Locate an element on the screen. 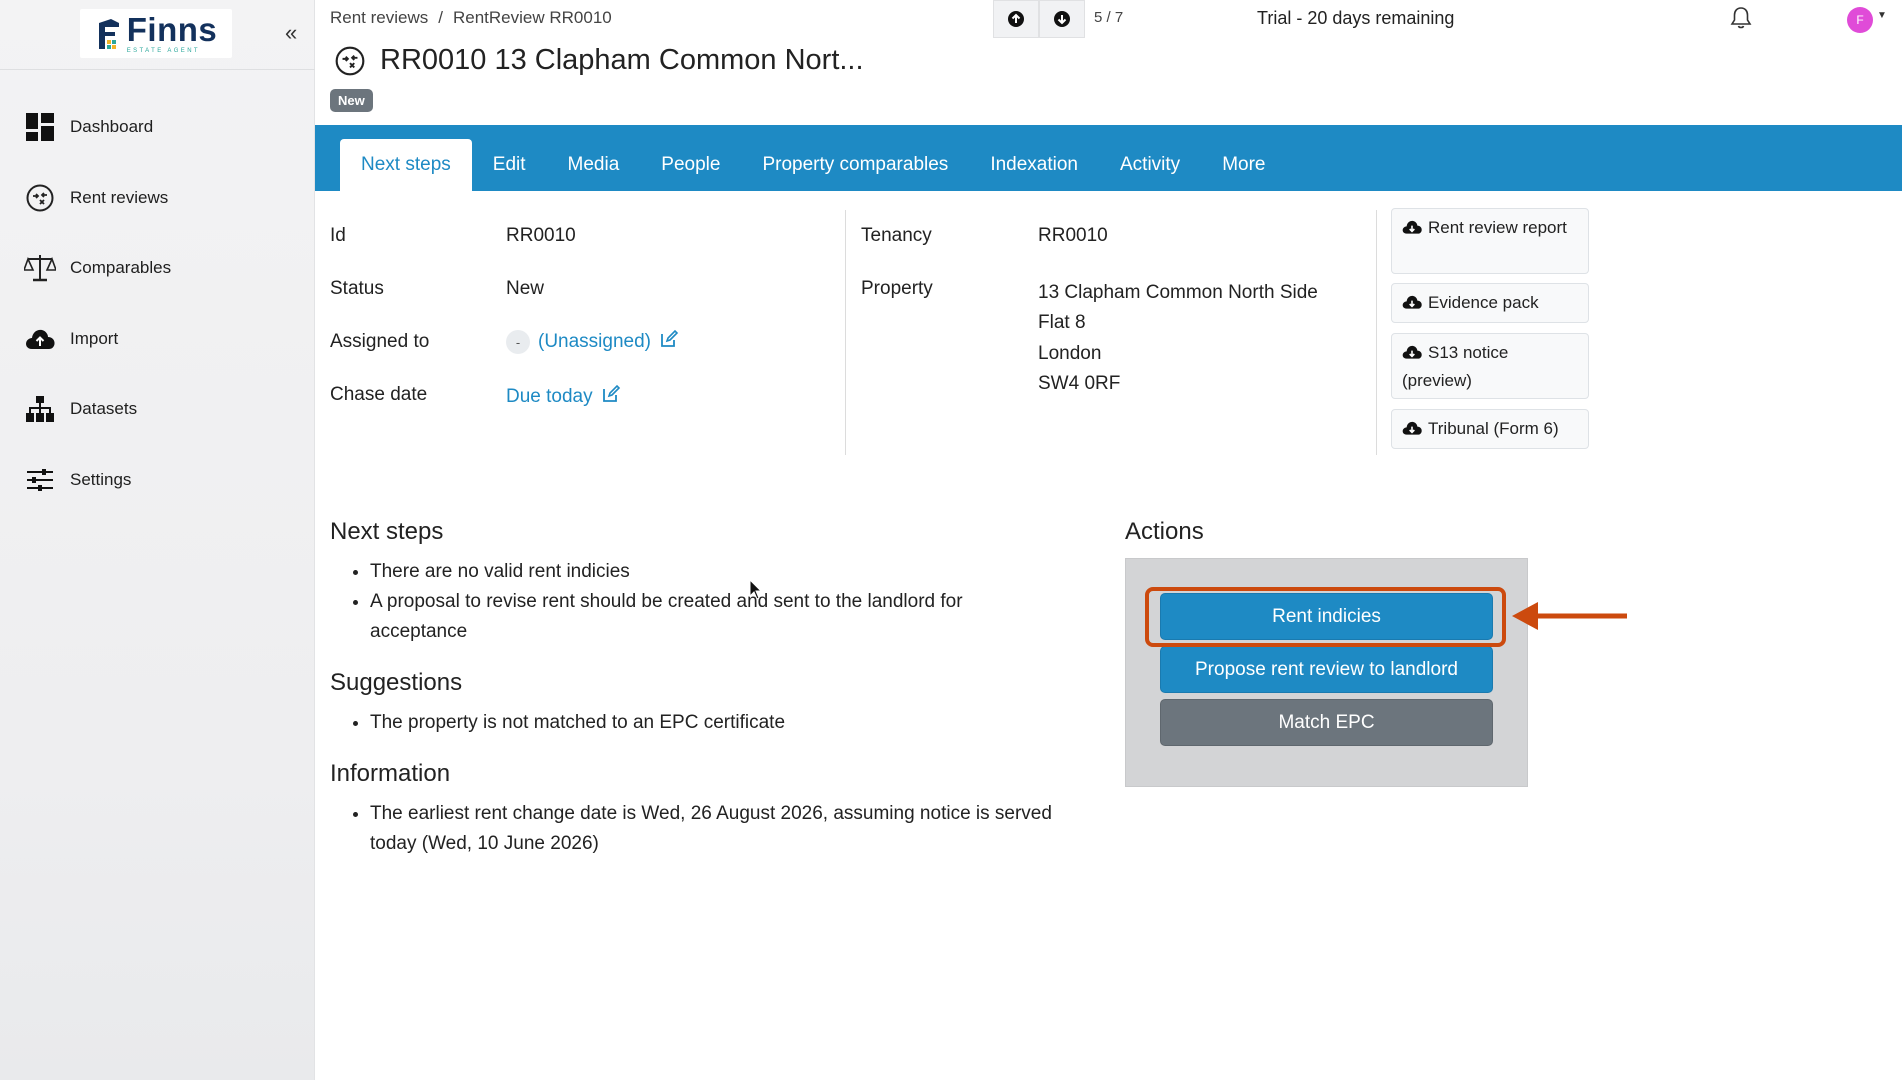 This screenshot has width=1902, height=1080. tab-edit: Edit is located at coordinates (509, 165).